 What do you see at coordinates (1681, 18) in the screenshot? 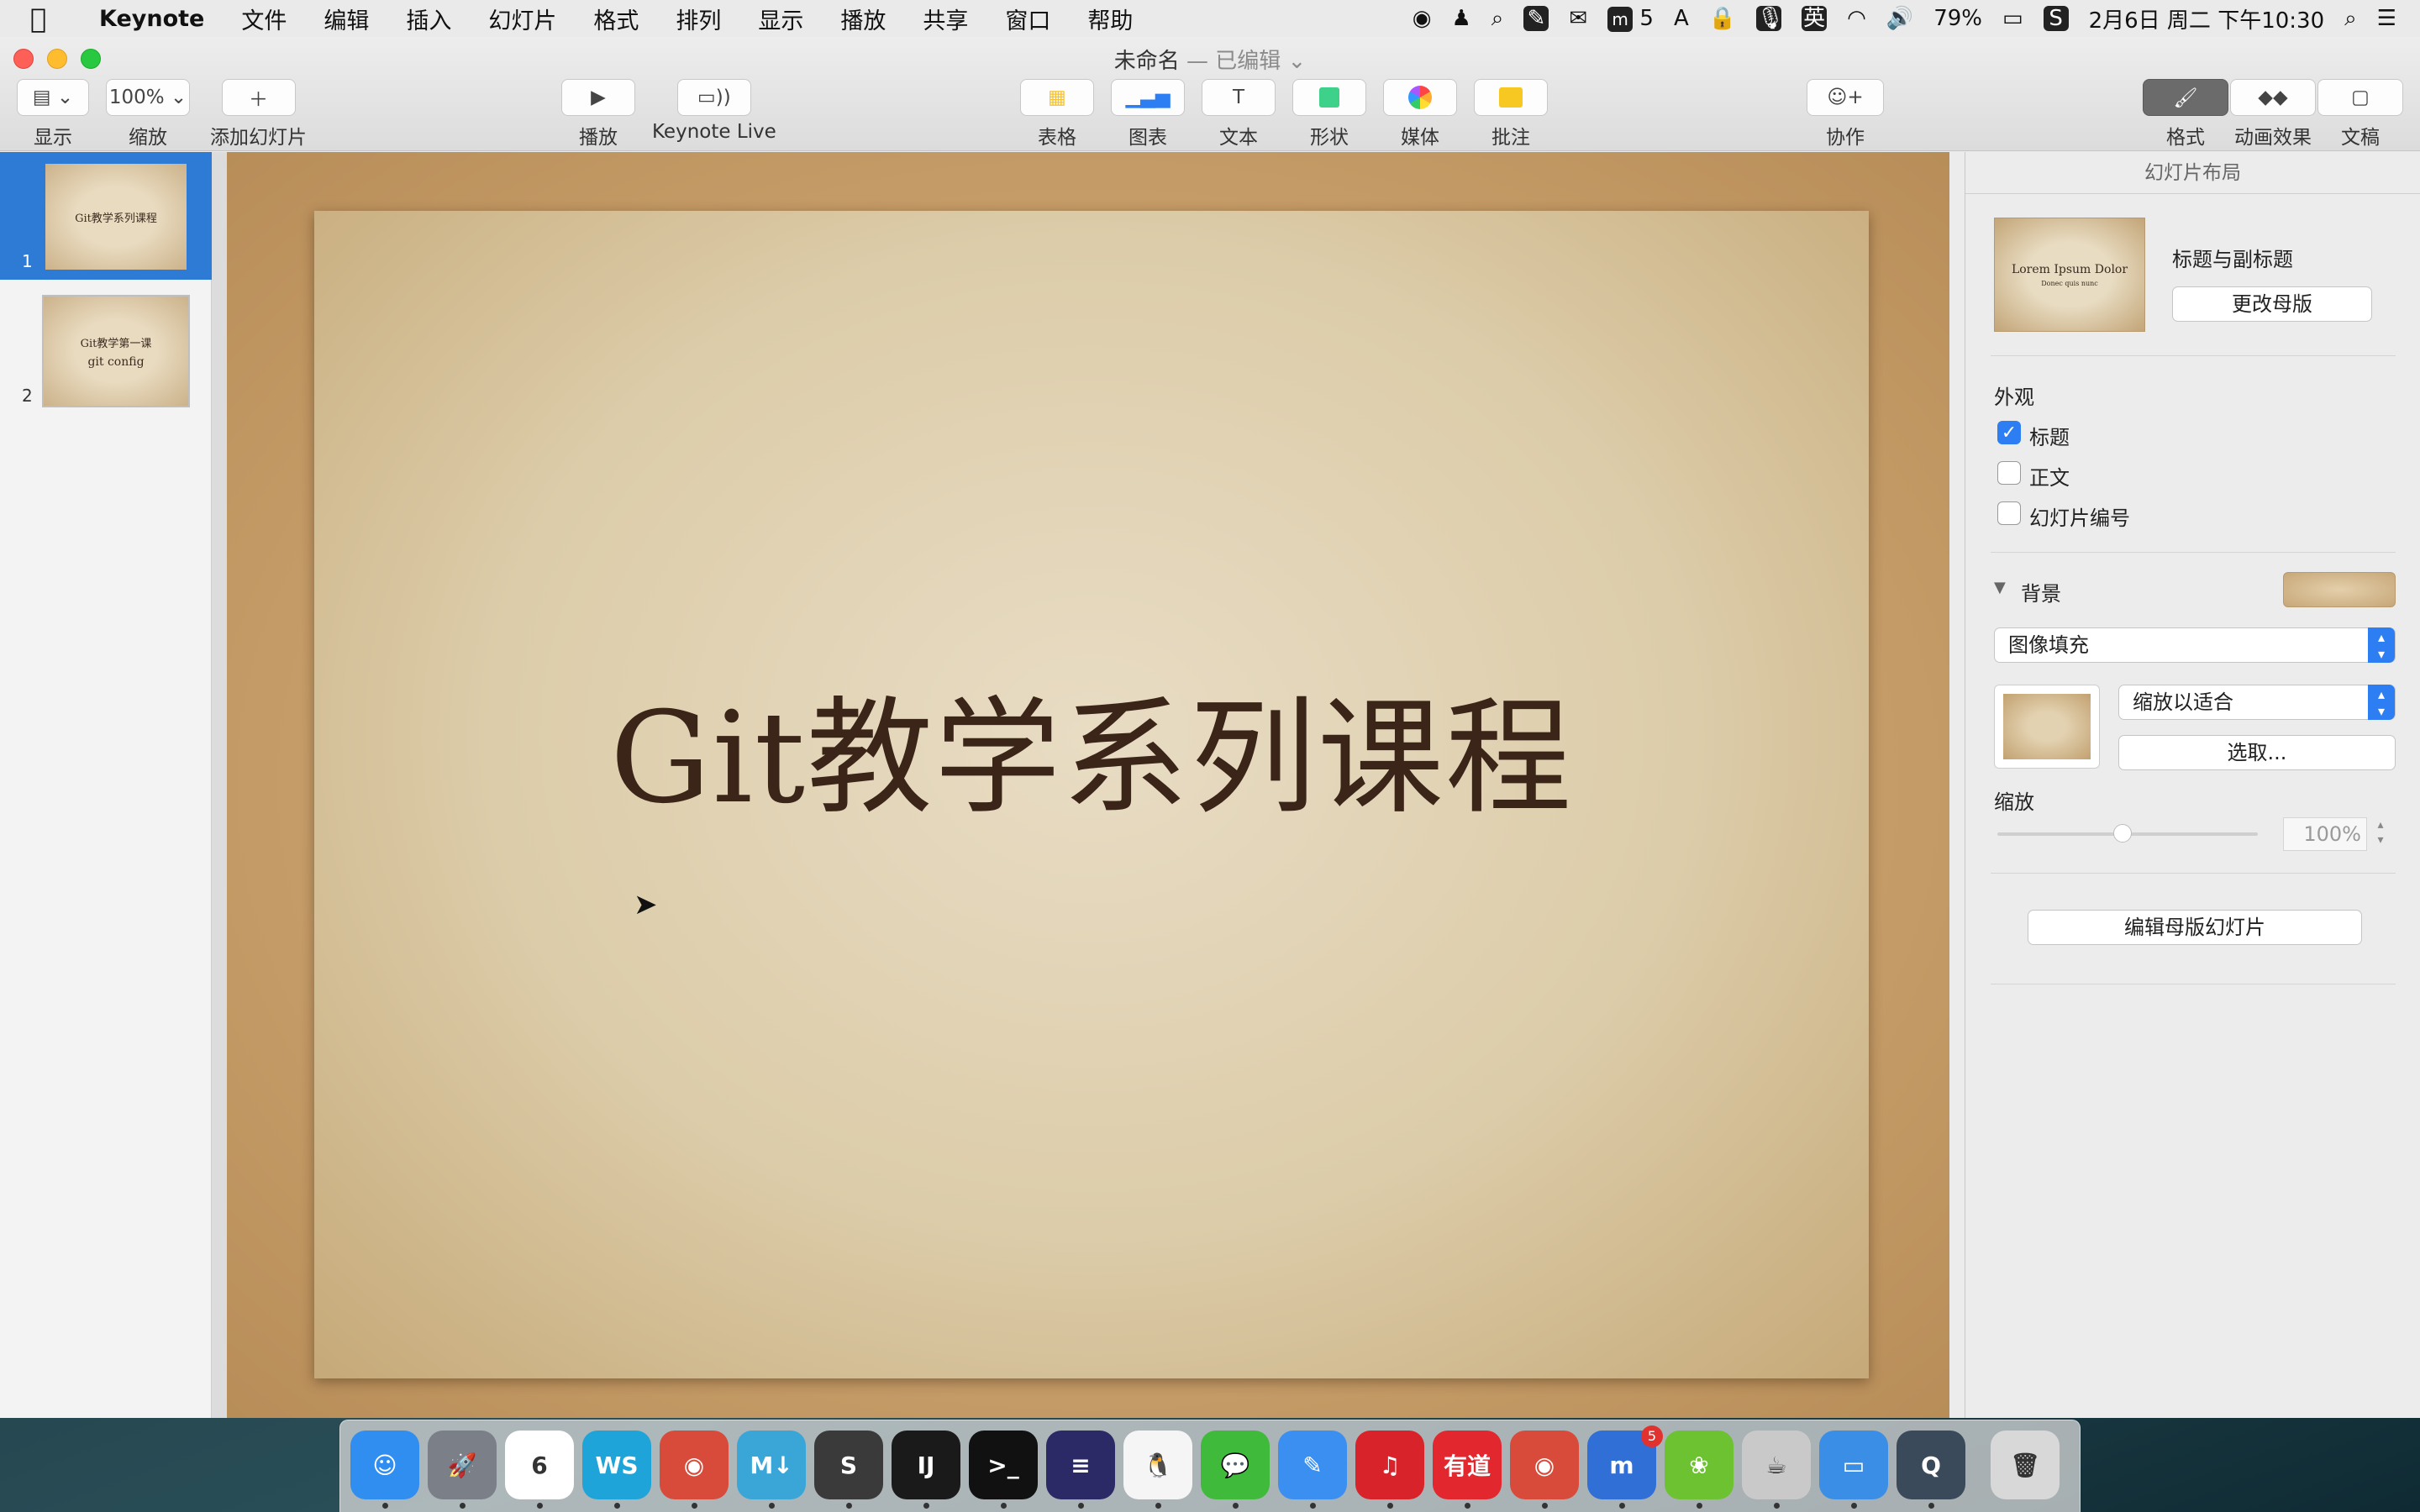
I see `adobe-icon: A` at bounding box center [1681, 18].